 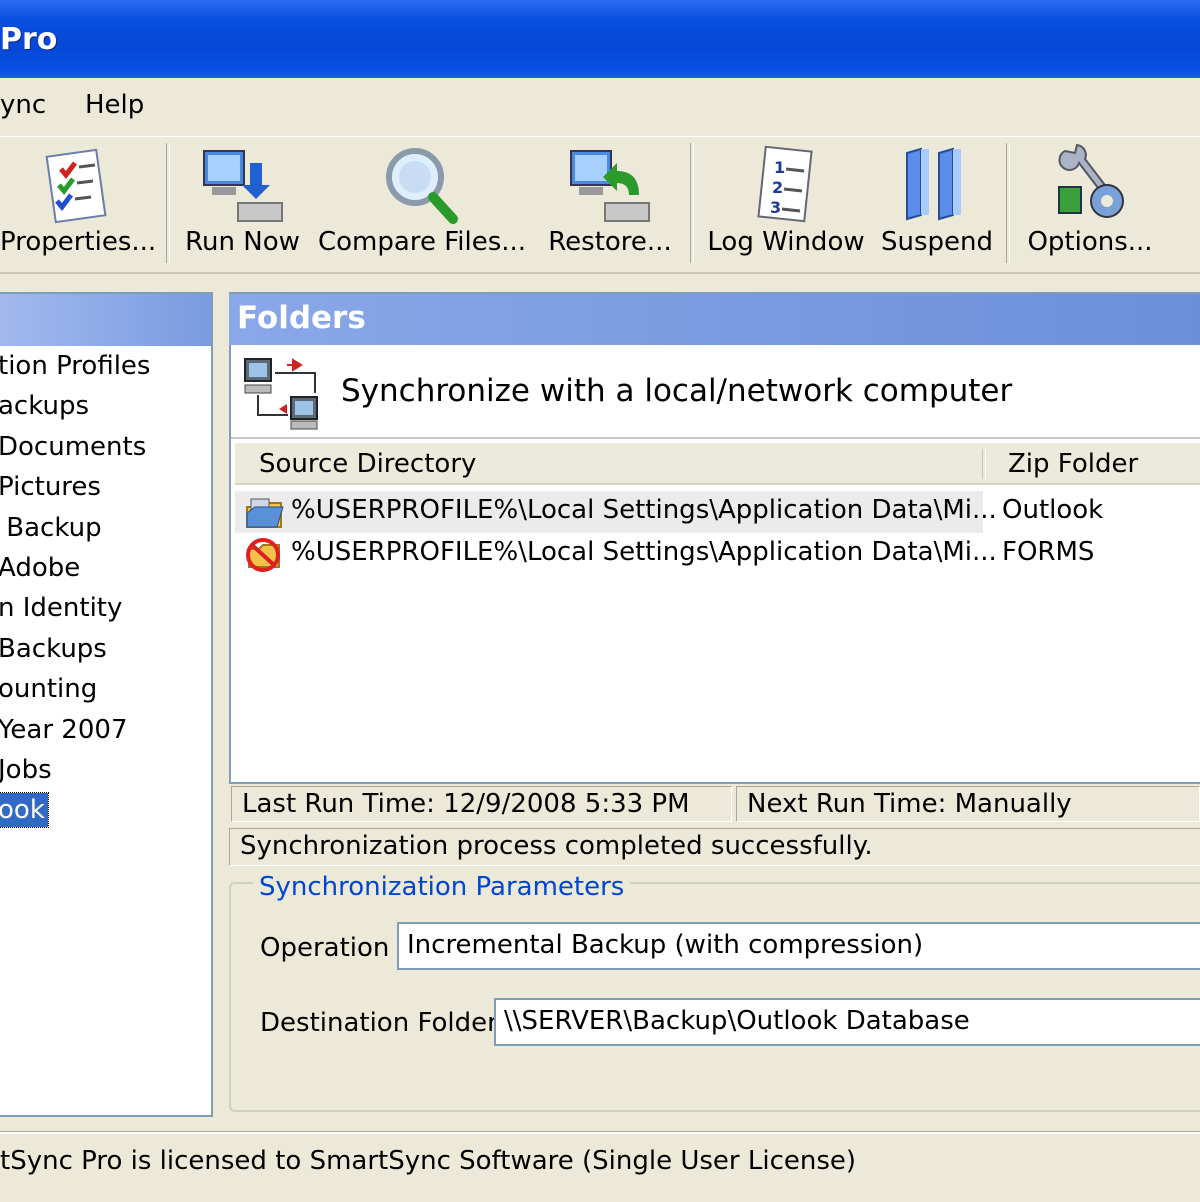 What do you see at coordinates (1073, 464) in the screenshot?
I see `column-zip-folder: Zip Folder` at bounding box center [1073, 464].